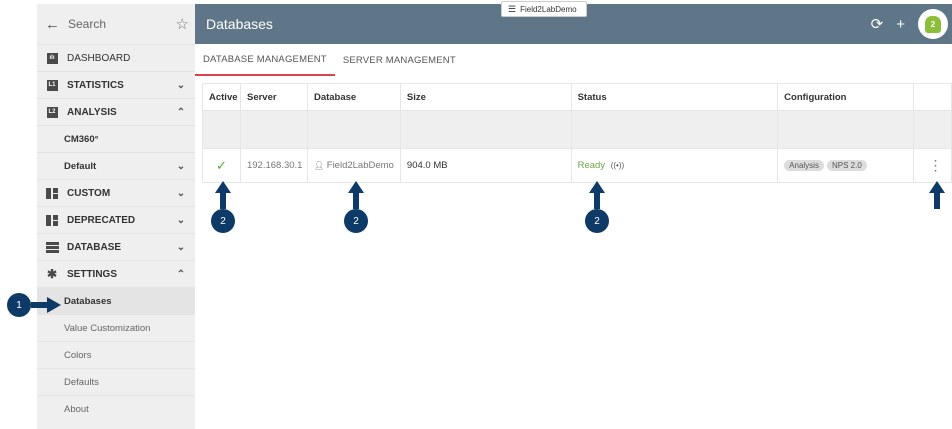 Image resolution: width=952 pixels, height=429 pixels. I want to click on notification-button: 2, so click(933, 24).